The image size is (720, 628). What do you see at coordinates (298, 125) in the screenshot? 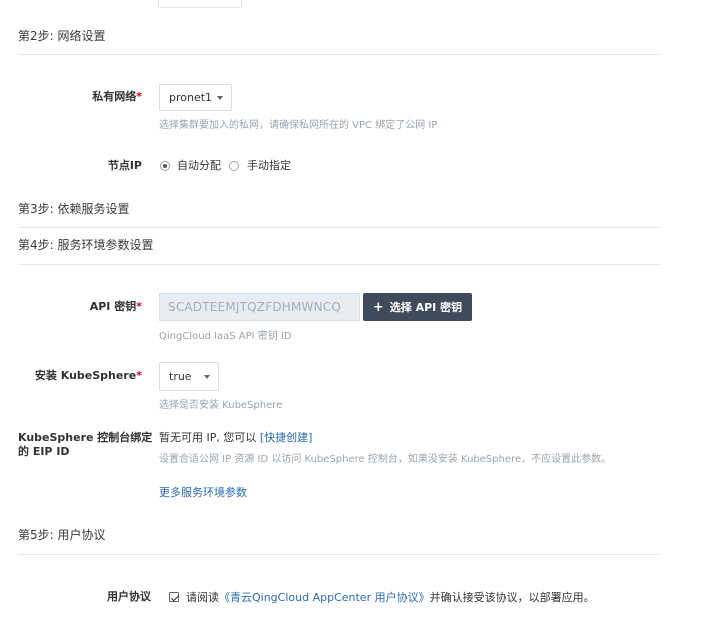
I see `private-network-hint: 选择集群要加入的私网，请确保私网所在的 VPC 绑定了公网 IP` at bounding box center [298, 125].